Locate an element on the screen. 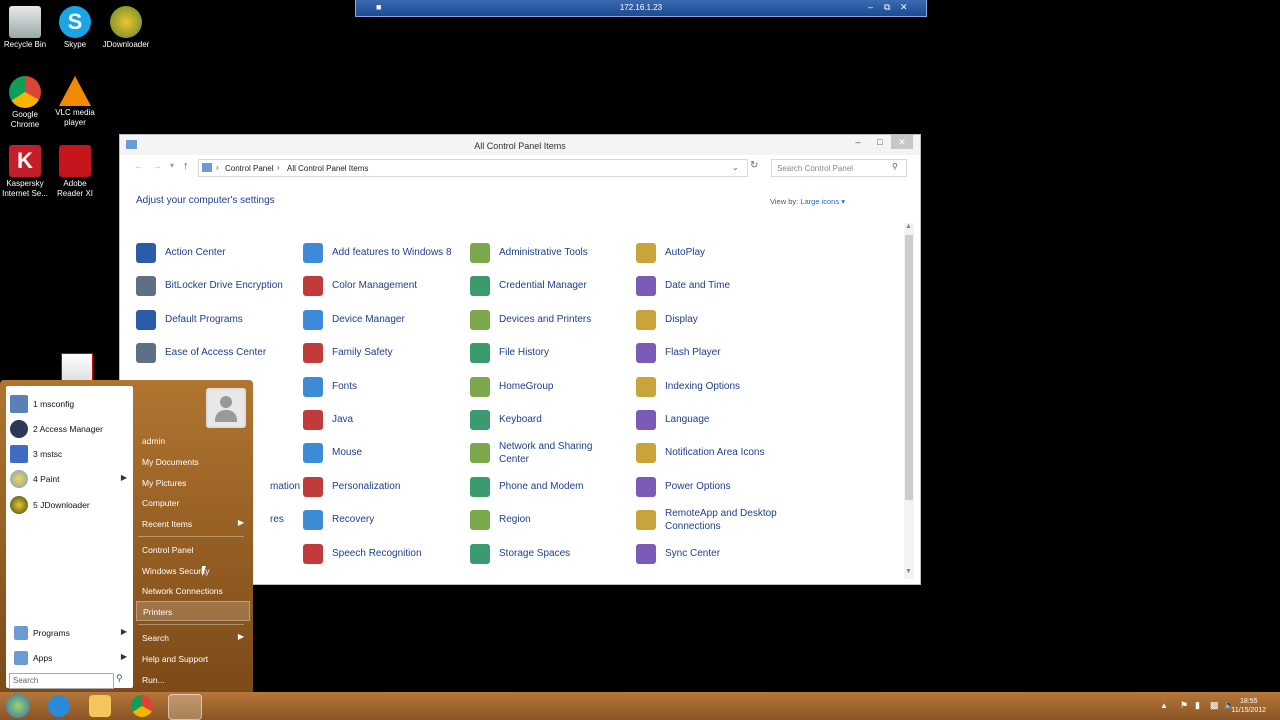 The height and width of the screenshot is (720, 1280). user-avatar is located at coordinates (226, 408).